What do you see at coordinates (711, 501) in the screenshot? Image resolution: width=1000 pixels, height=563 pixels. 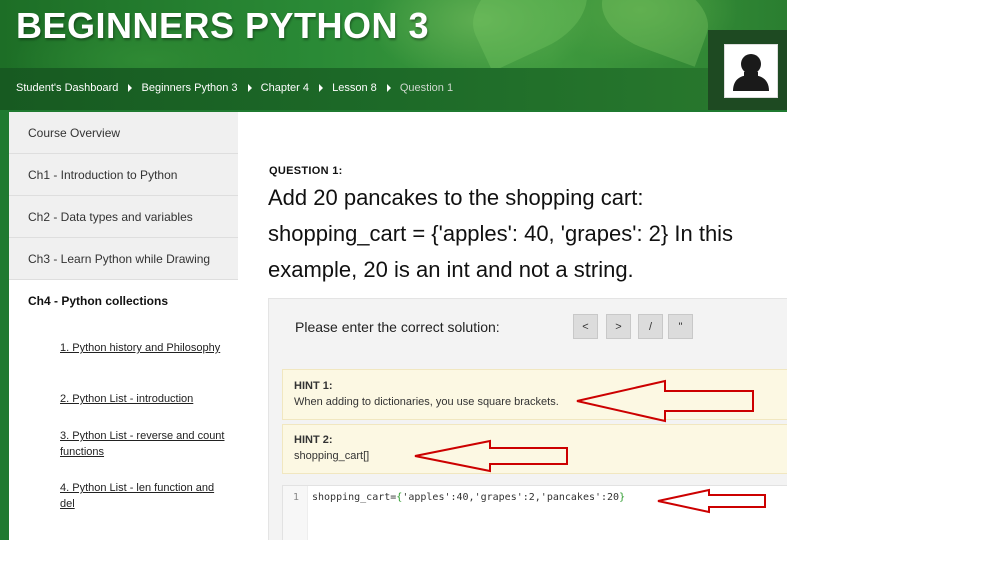 I see `annotation-arrow-code` at bounding box center [711, 501].